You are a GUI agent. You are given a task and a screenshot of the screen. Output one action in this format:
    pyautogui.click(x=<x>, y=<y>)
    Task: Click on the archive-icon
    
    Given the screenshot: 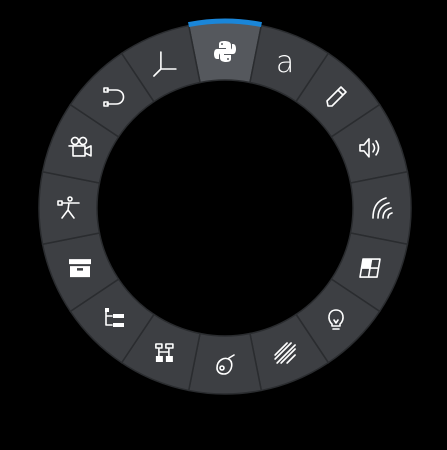 What is the action you would take?
    pyautogui.click(x=80, y=268)
    